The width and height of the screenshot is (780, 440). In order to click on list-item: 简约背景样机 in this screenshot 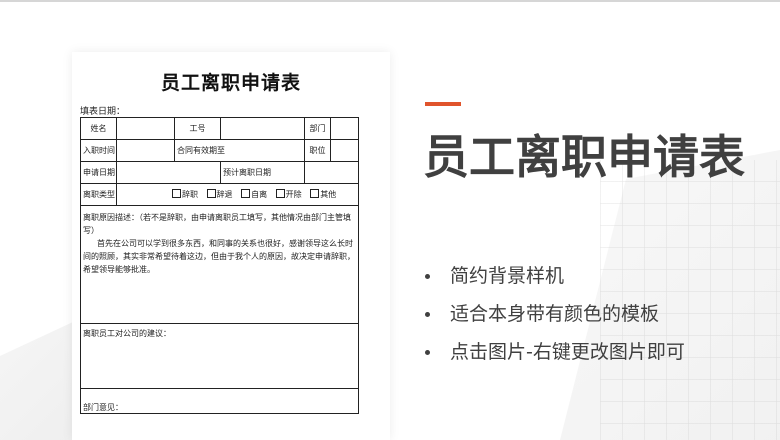, I will do `click(555, 281)`.